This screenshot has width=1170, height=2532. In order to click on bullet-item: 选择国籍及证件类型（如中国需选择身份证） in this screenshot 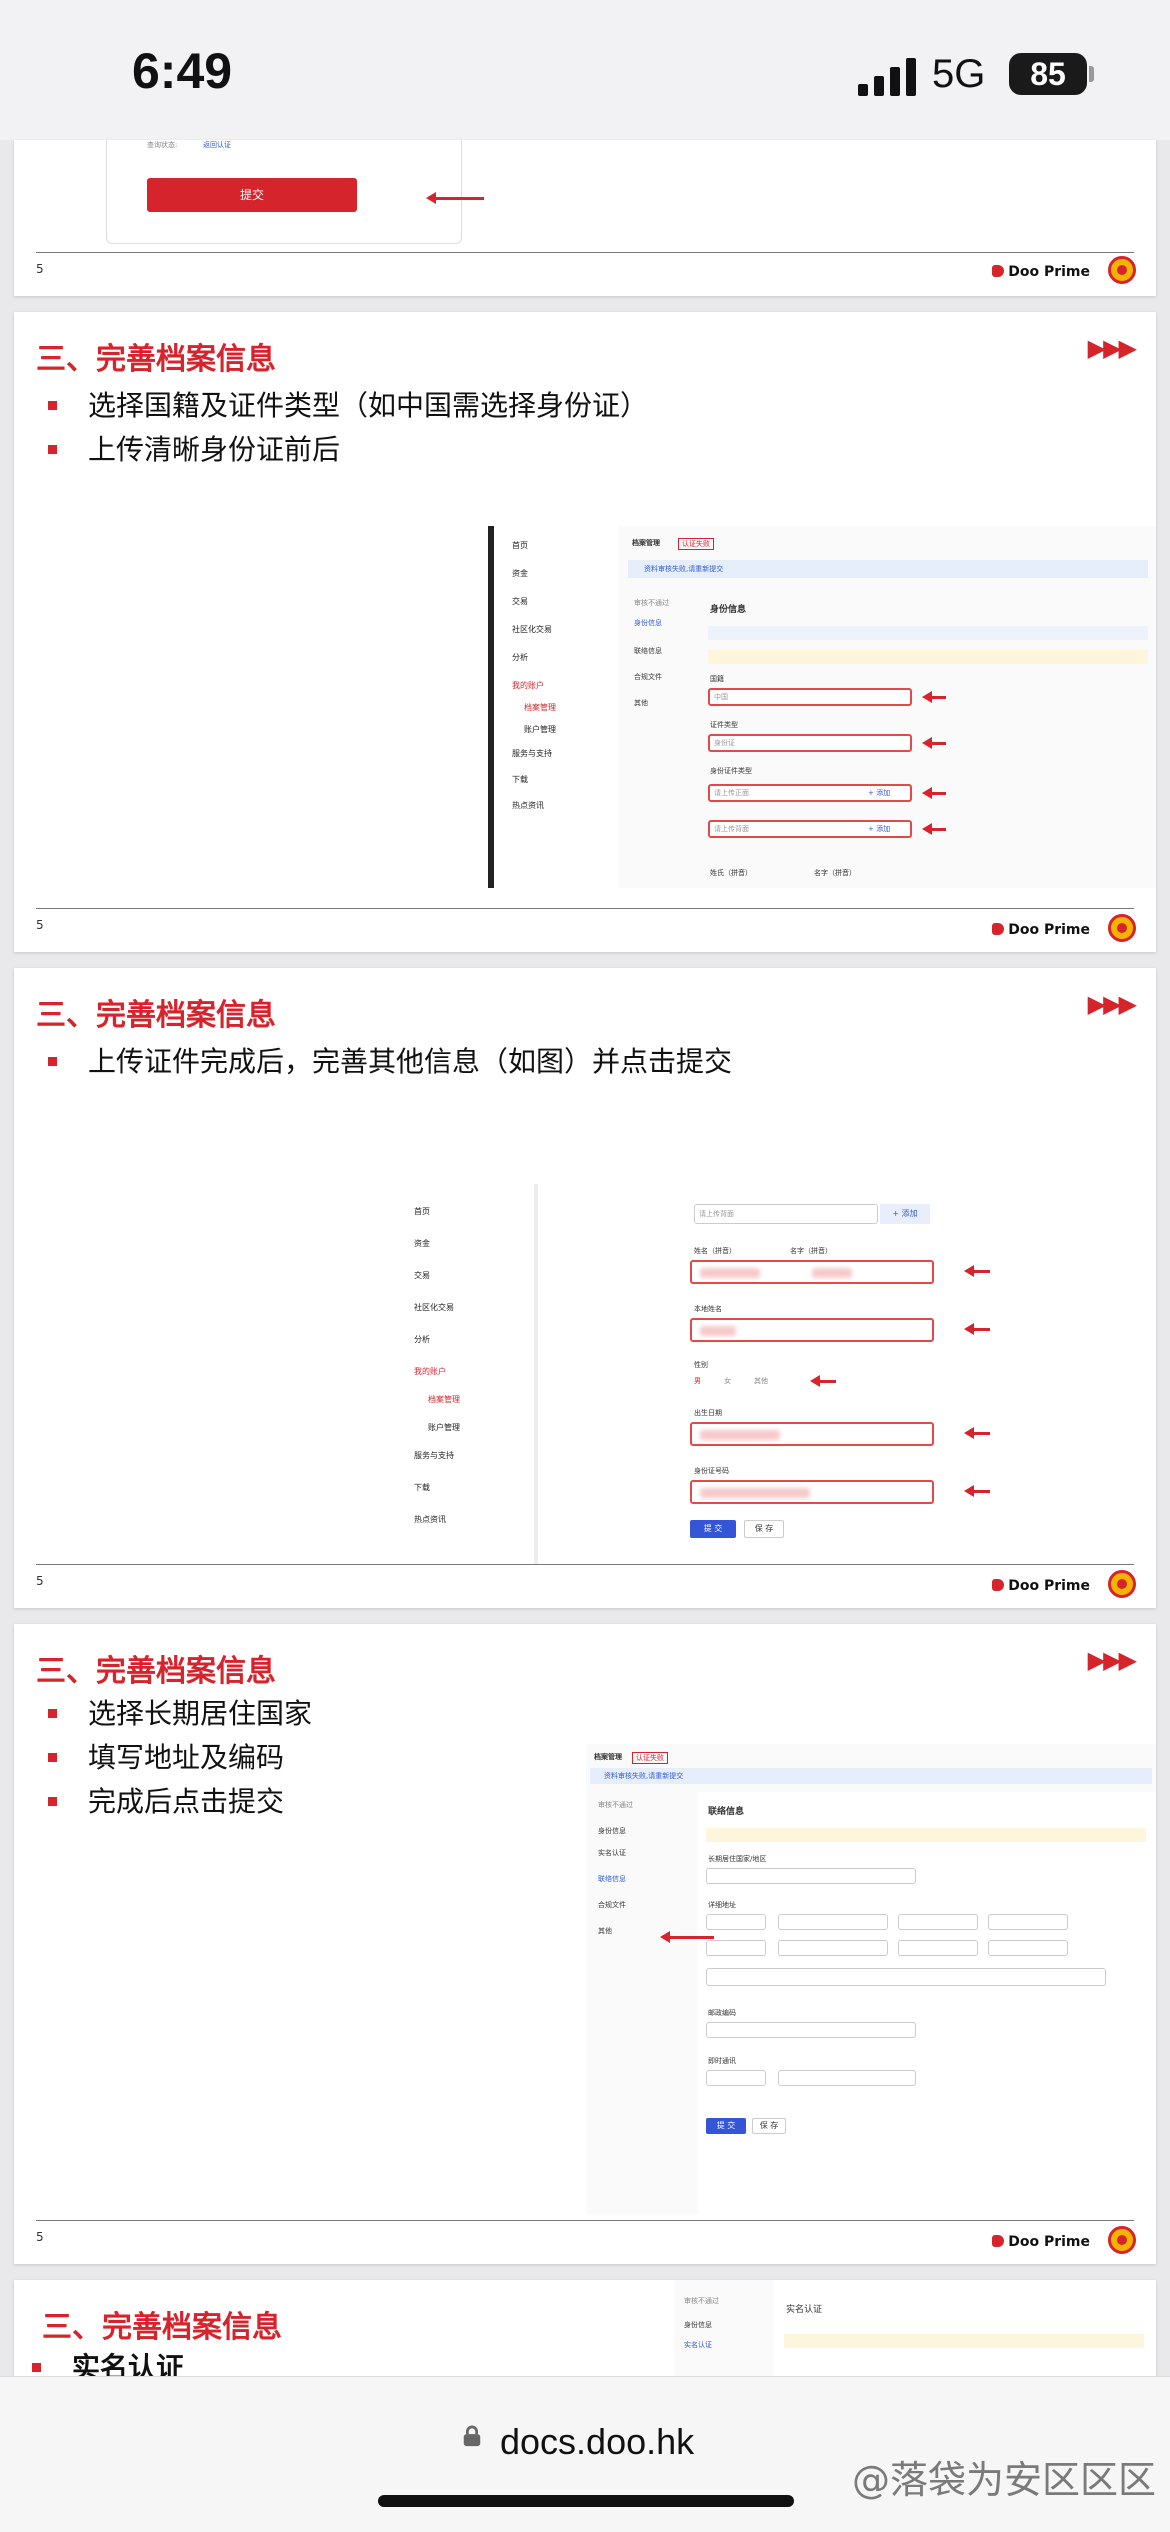, I will do `click(346, 406)`.